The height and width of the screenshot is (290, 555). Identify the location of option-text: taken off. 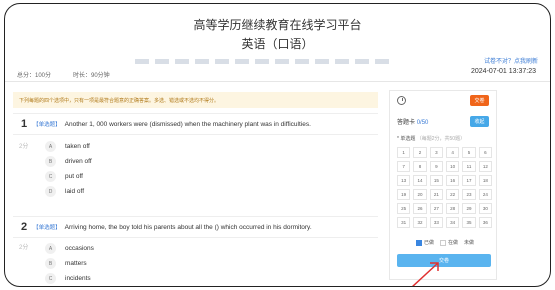
(77, 146).